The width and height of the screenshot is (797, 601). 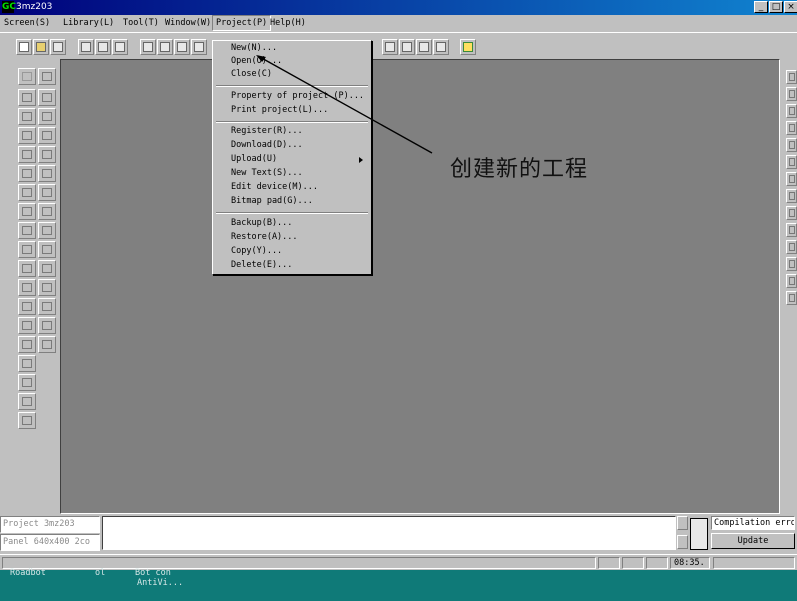 What do you see at coordinates (753, 541) in the screenshot?
I see `update-button: Update` at bounding box center [753, 541].